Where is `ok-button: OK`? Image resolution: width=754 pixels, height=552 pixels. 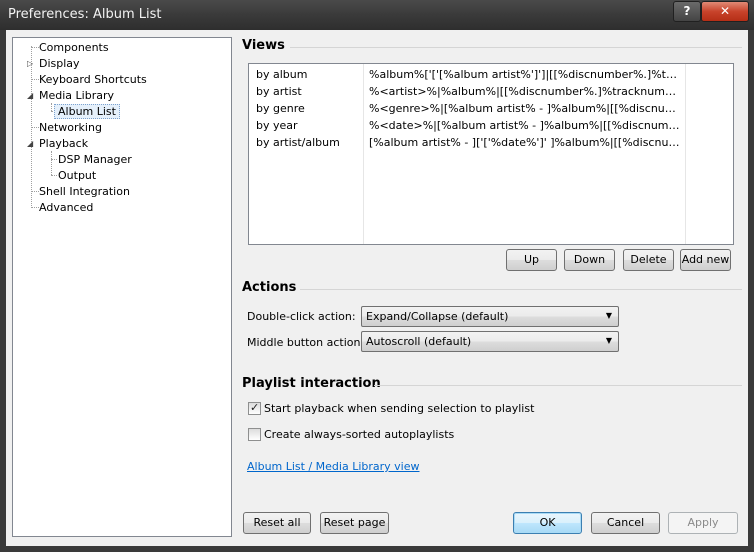
ok-button: OK is located at coordinates (547, 523).